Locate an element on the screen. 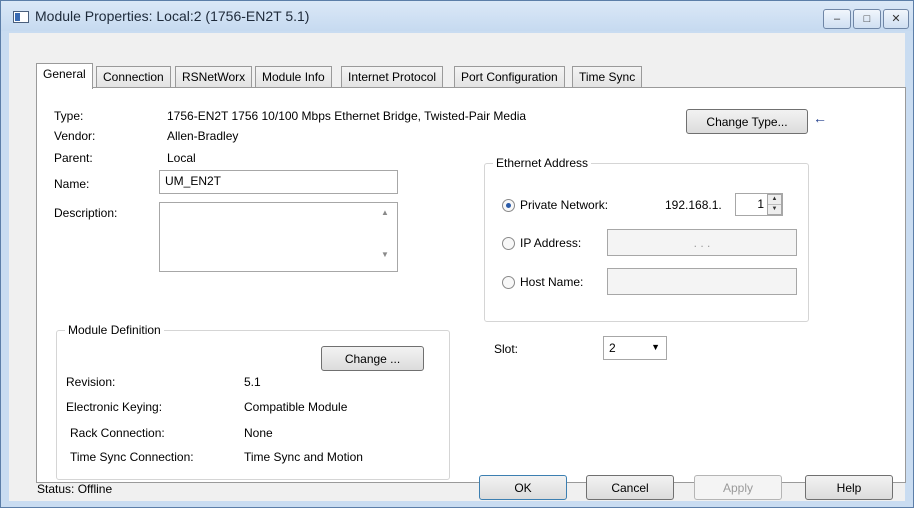 Image resolution: width=914 pixels, height=508 pixels. tab-internet-protocol: Internet Protocol is located at coordinates (392, 77).